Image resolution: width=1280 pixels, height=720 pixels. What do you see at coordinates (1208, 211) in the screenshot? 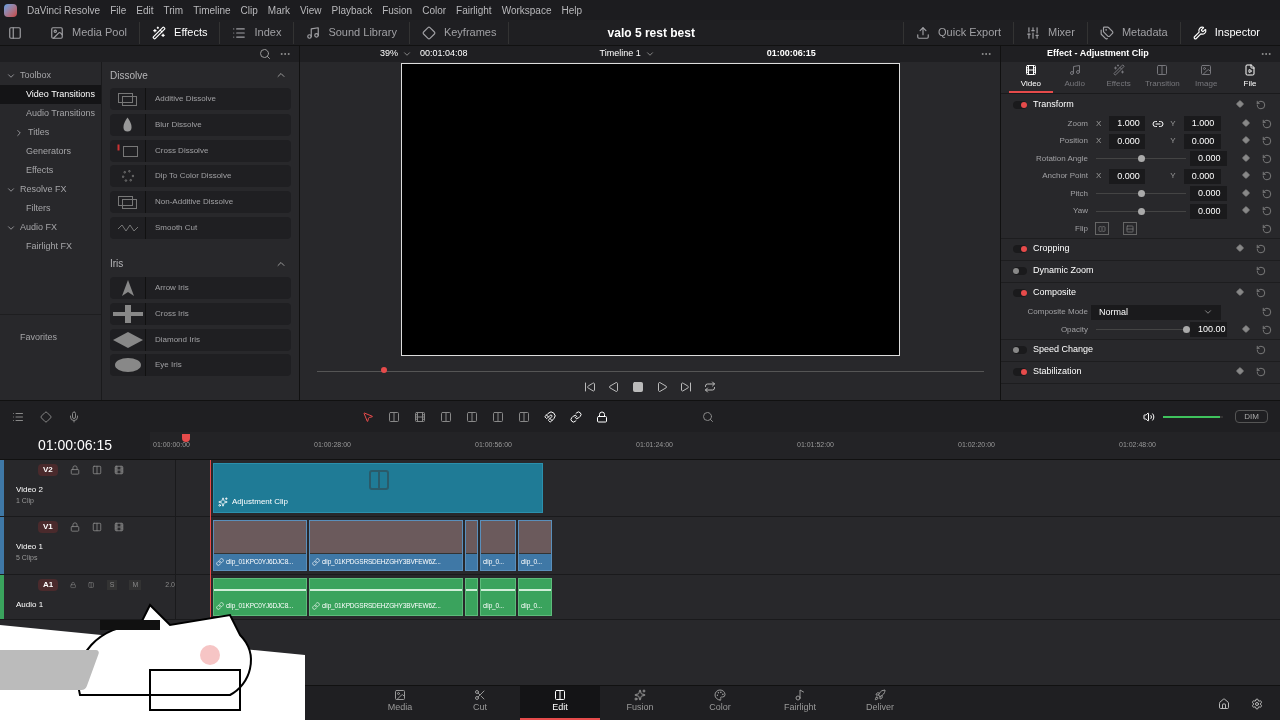
I see `value-field: 0.000` at bounding box center [1208, 211].